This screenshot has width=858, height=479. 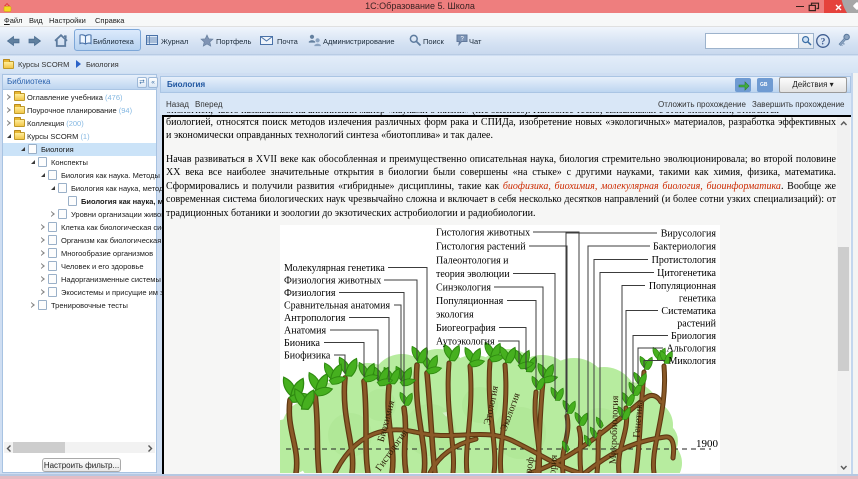 What do you see at coordinates (691, 349) in the screenshot?
I see `svg-text: Альгология` at bounding box center [691, 349].